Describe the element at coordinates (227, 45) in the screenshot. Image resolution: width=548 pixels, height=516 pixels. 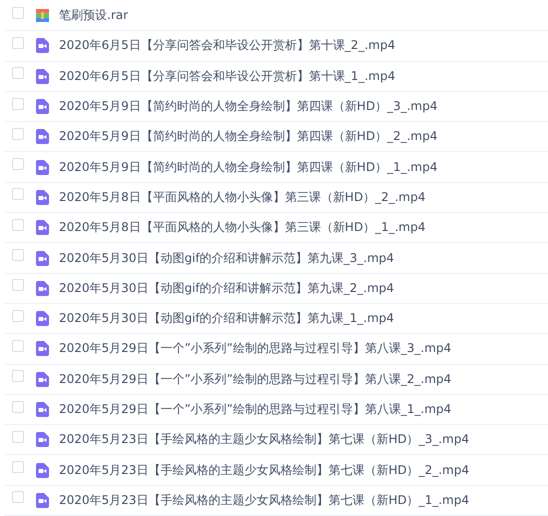
I see `file-name: 2020年6月5日【分享问答会和毕设公开赏析】第十课_2_.mp4` at that location.